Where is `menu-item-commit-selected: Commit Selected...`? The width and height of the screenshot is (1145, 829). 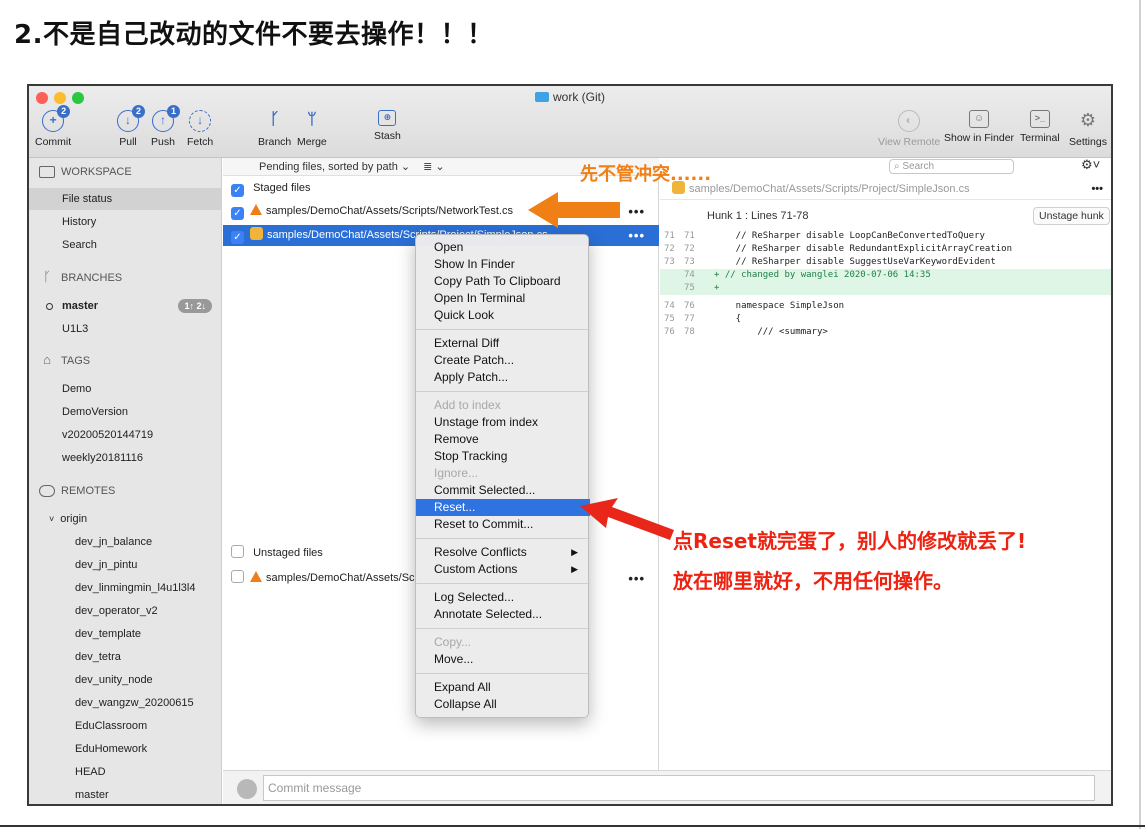 menu-item-commit-selected: Commit Selected... is located at coordinates (503, 490).